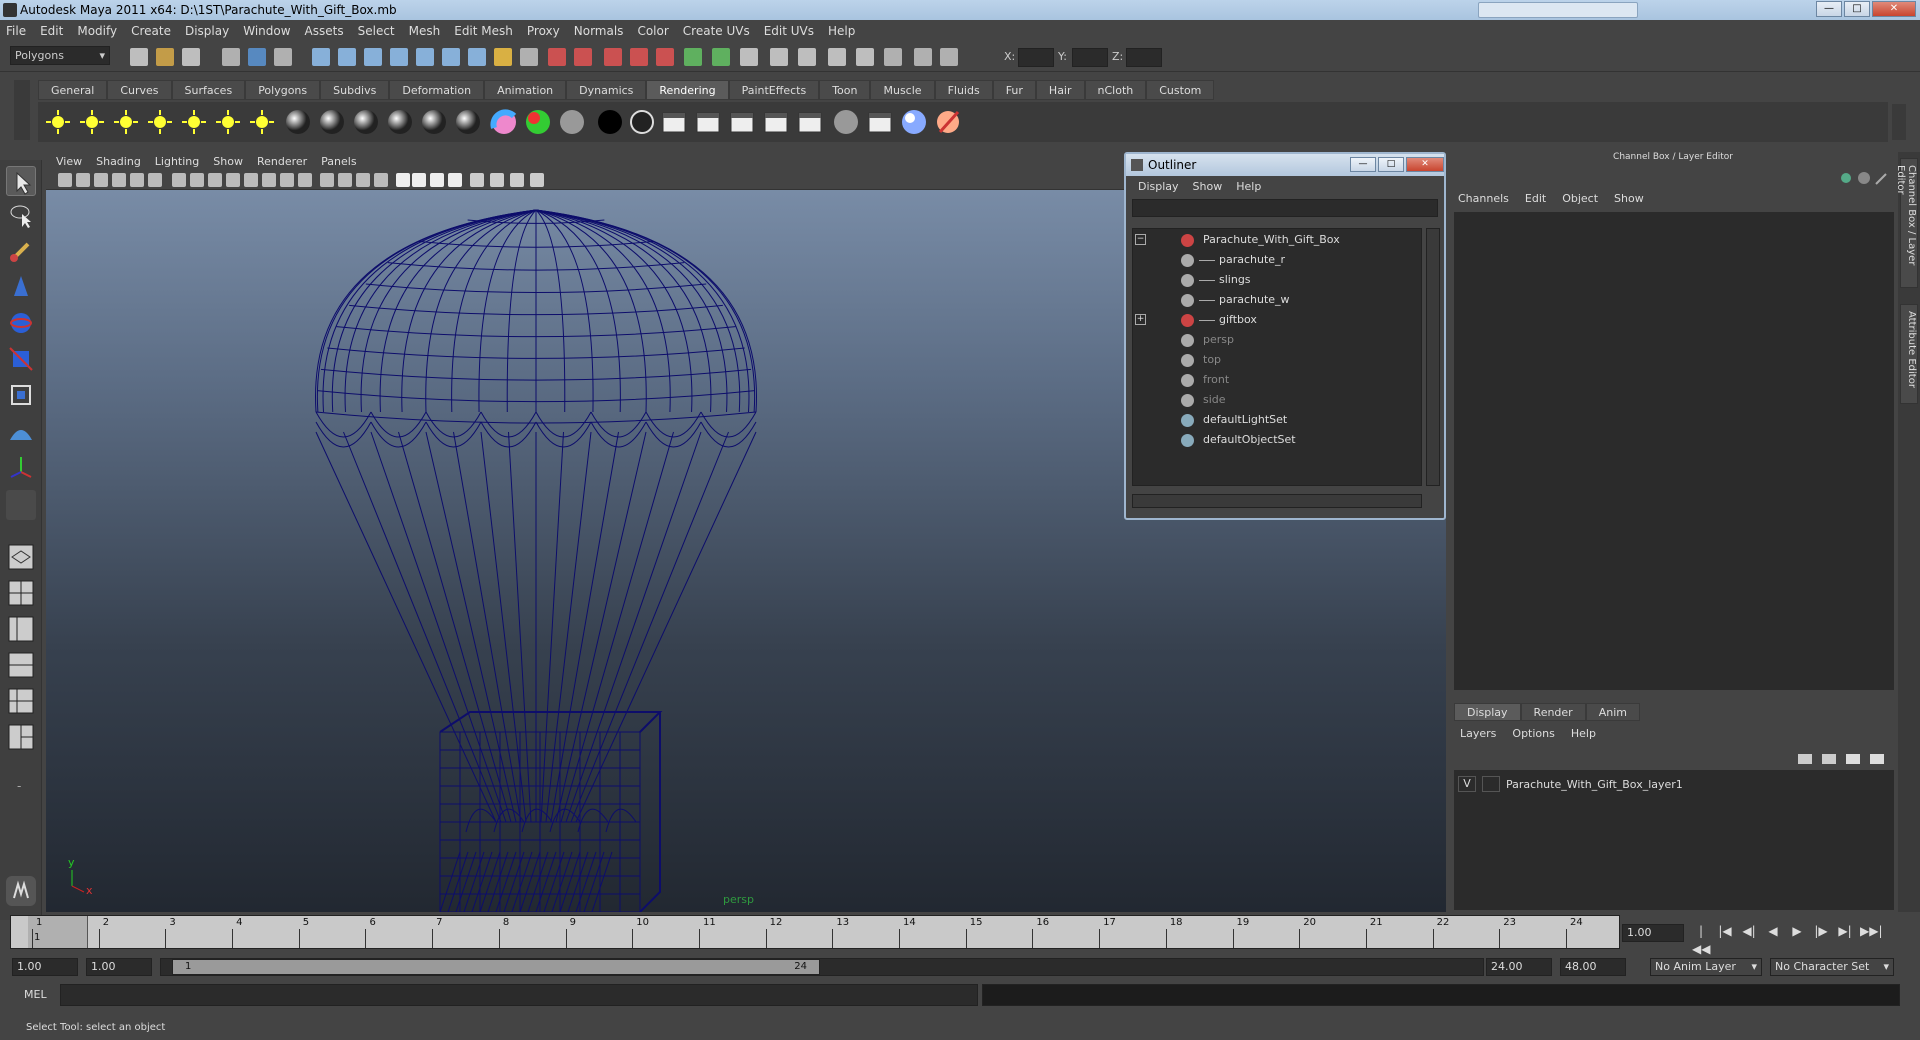  What do you see at coordinates (1533, 733) in the screenshot?
I see `layer-menu-options: Options` at bounding box center [1533, 733].